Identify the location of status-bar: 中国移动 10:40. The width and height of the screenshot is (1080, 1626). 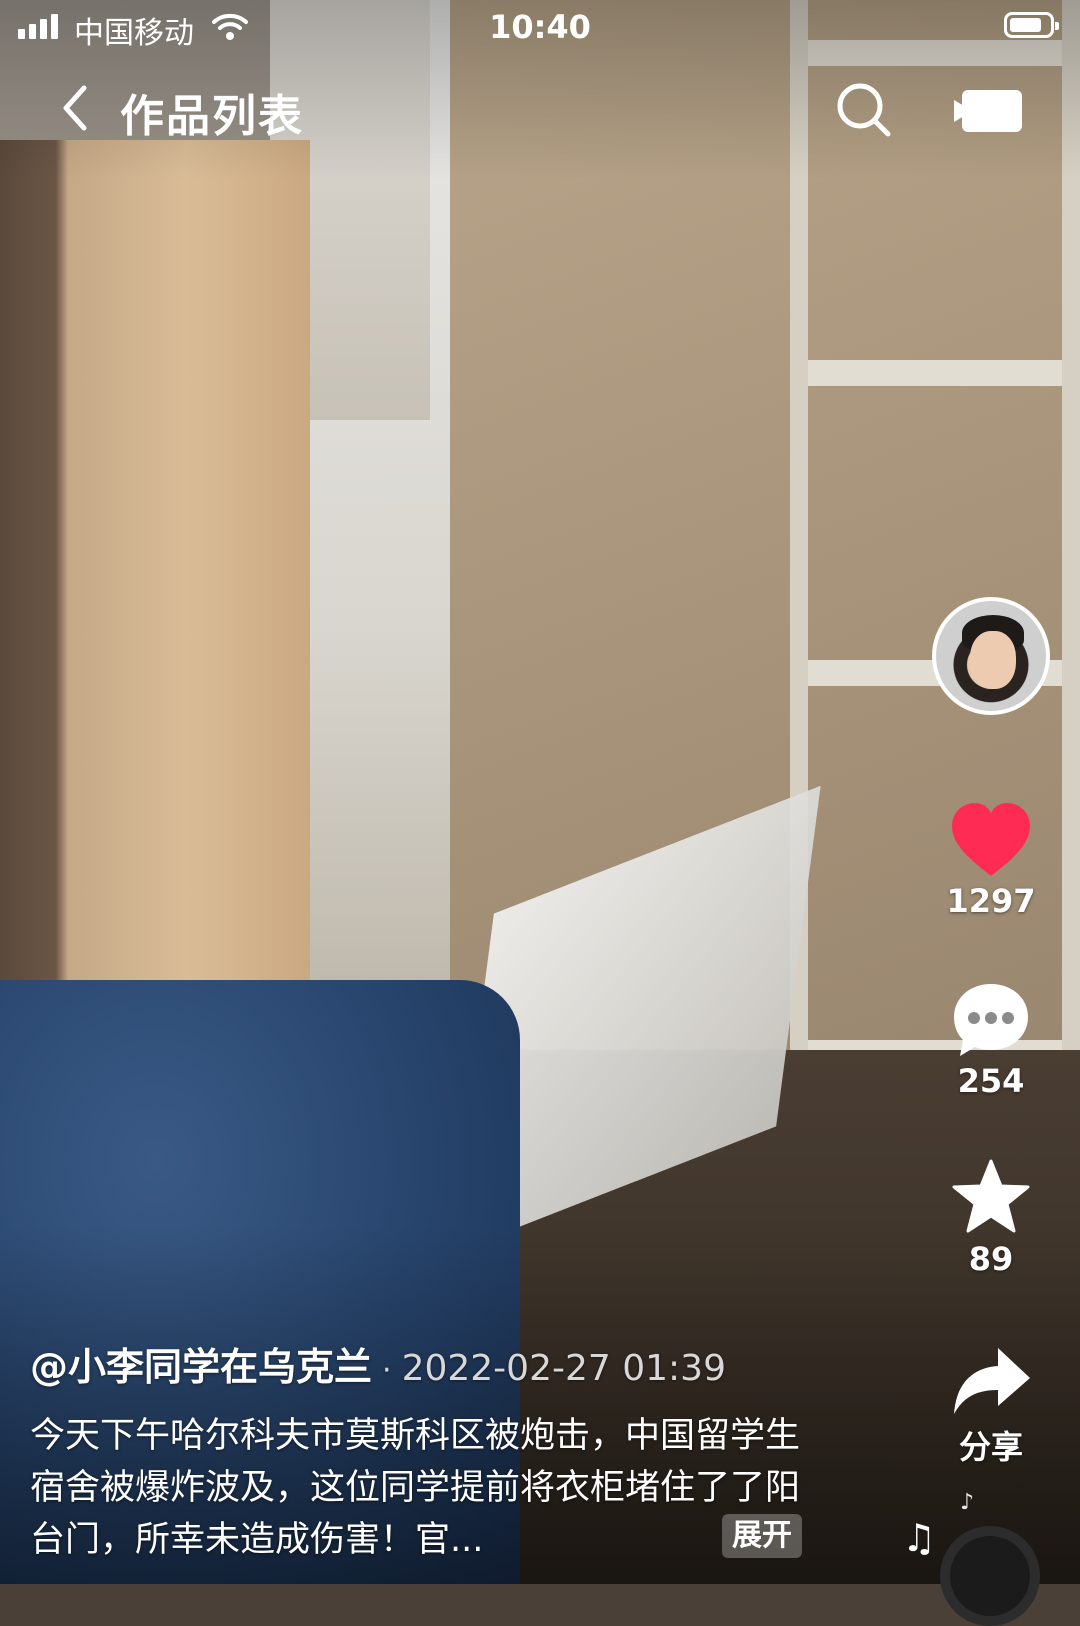
(540, 28).